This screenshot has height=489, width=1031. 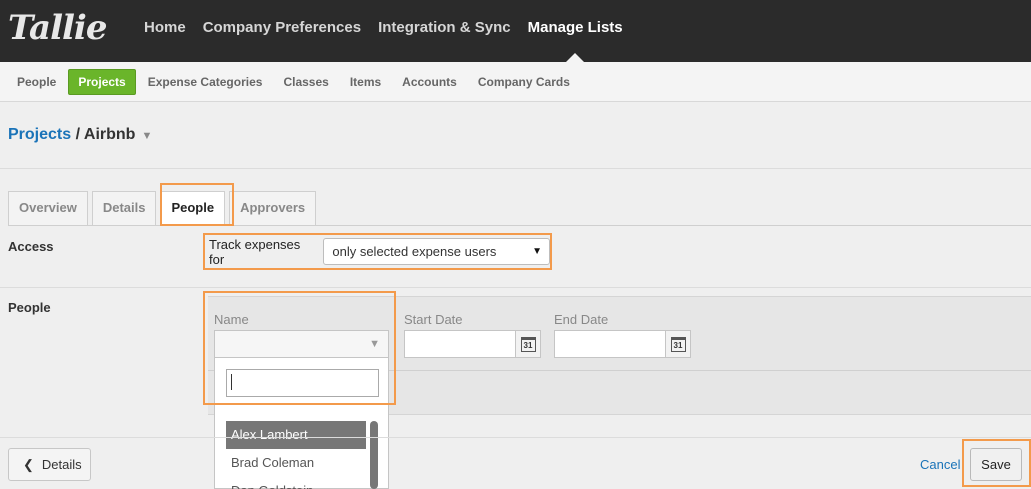 I want to click on name-select: ▼, so click(x=301, y=344).